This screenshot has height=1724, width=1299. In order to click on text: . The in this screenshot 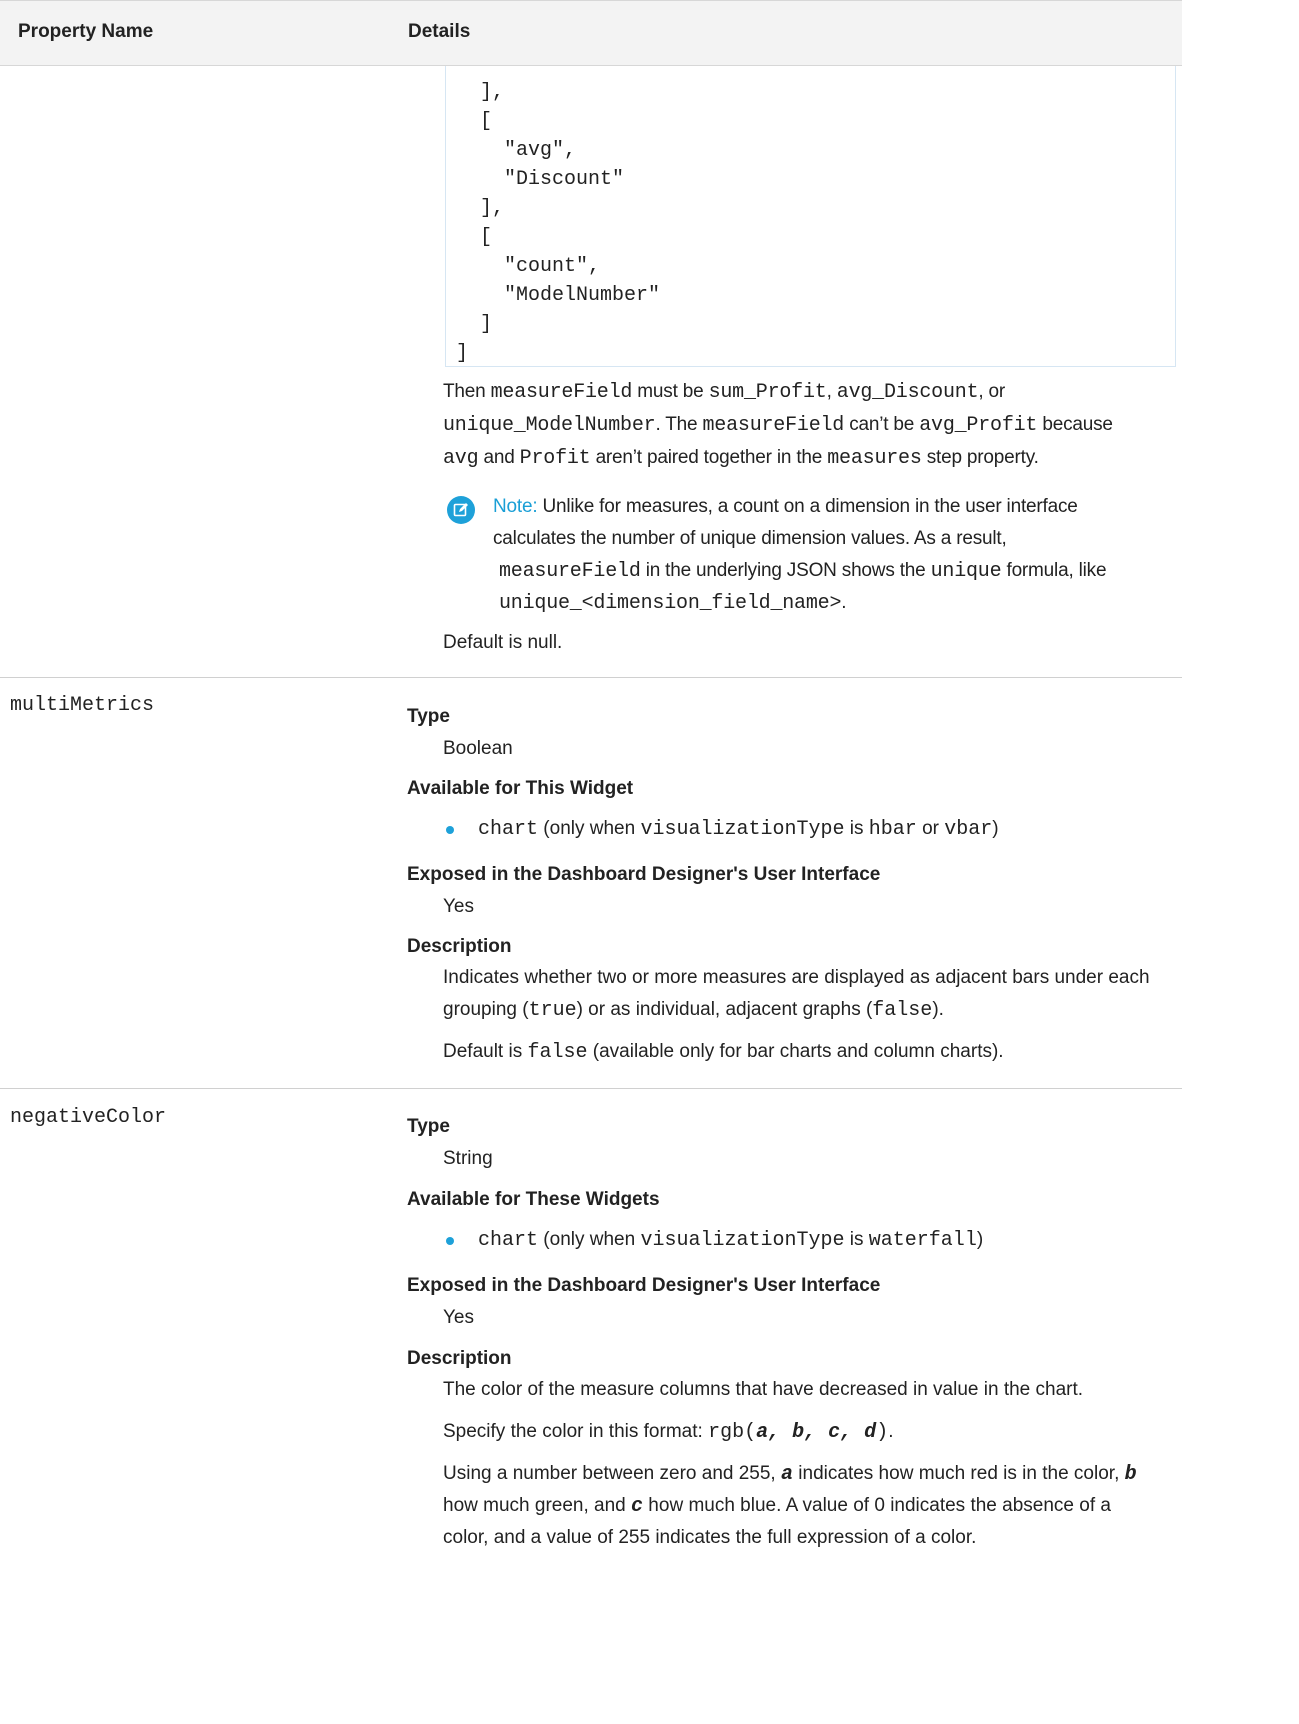, I will do `click(679, 424)`.